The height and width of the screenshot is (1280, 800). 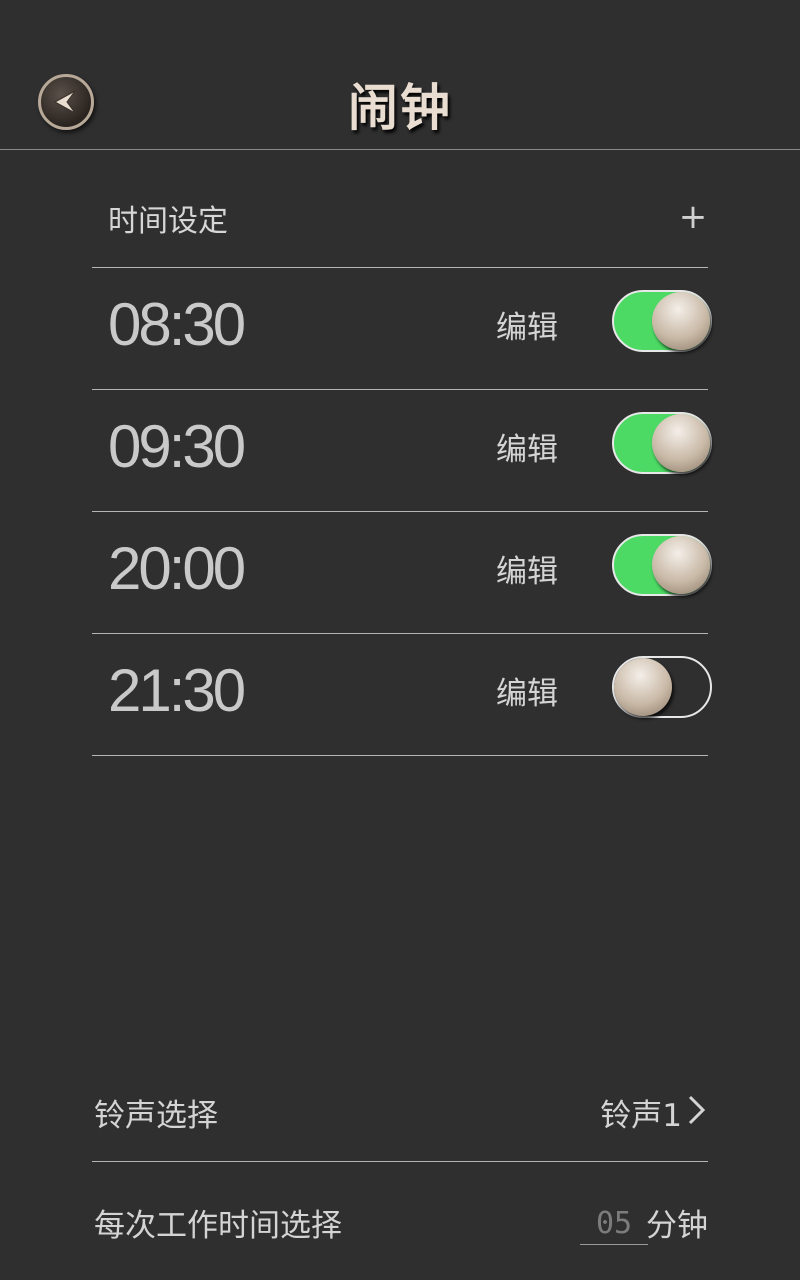 I want to click on bottom-settings: 铃声选择 铃声1 每次工作时间选择 分钟, so click(x=400, y=1162).